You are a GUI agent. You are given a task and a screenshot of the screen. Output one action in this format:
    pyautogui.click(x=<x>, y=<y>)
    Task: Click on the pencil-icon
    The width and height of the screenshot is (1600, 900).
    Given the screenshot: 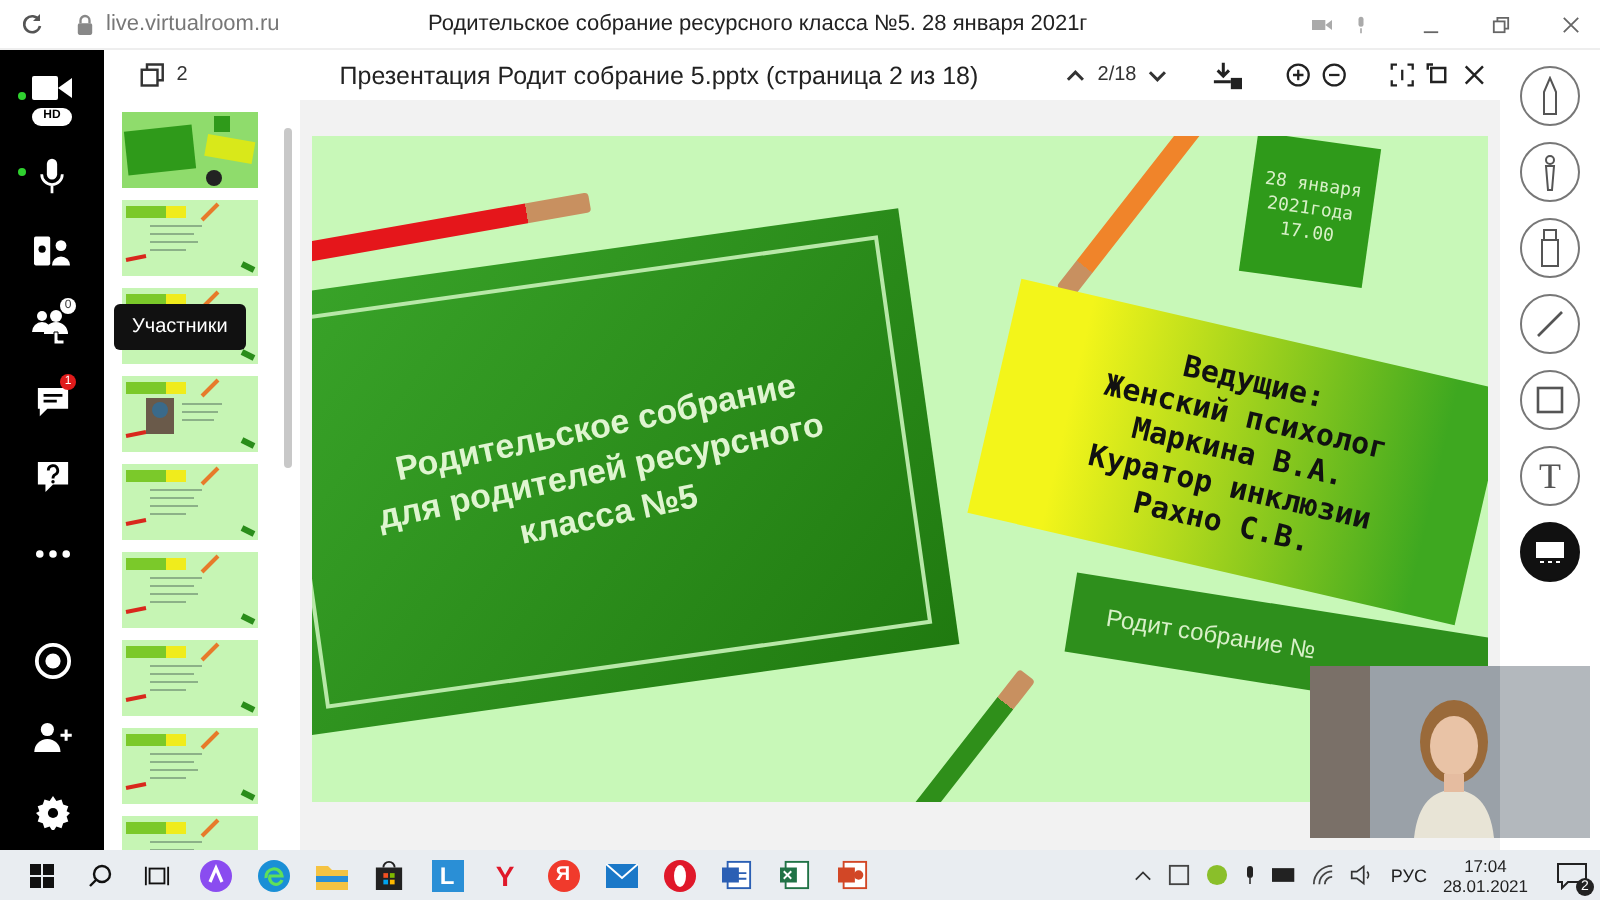 What is the action you would take?
    pyautogui.click(x=1550, y=96)
    